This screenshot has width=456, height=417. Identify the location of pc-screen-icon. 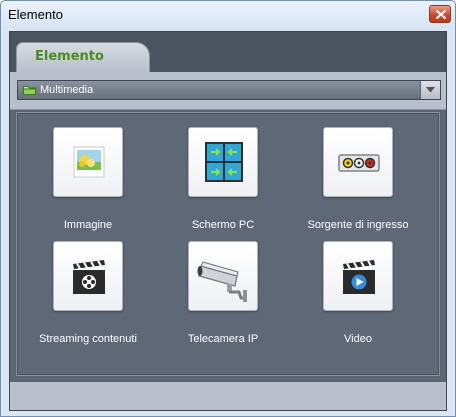
(224, 162).